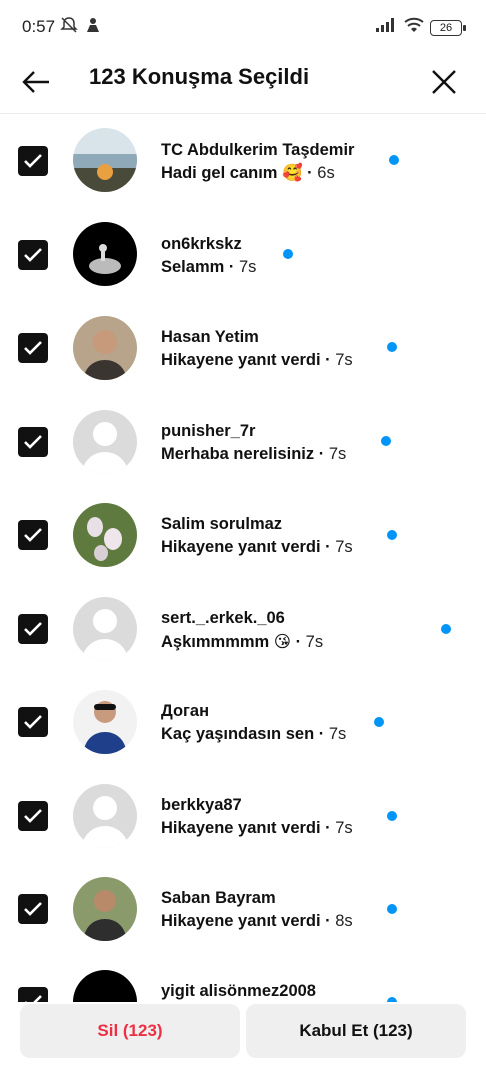 Image resolution: width=486 pixels, height=1080 pixels. I want to click on status-bar: 0:57 26, so click(243, 27).